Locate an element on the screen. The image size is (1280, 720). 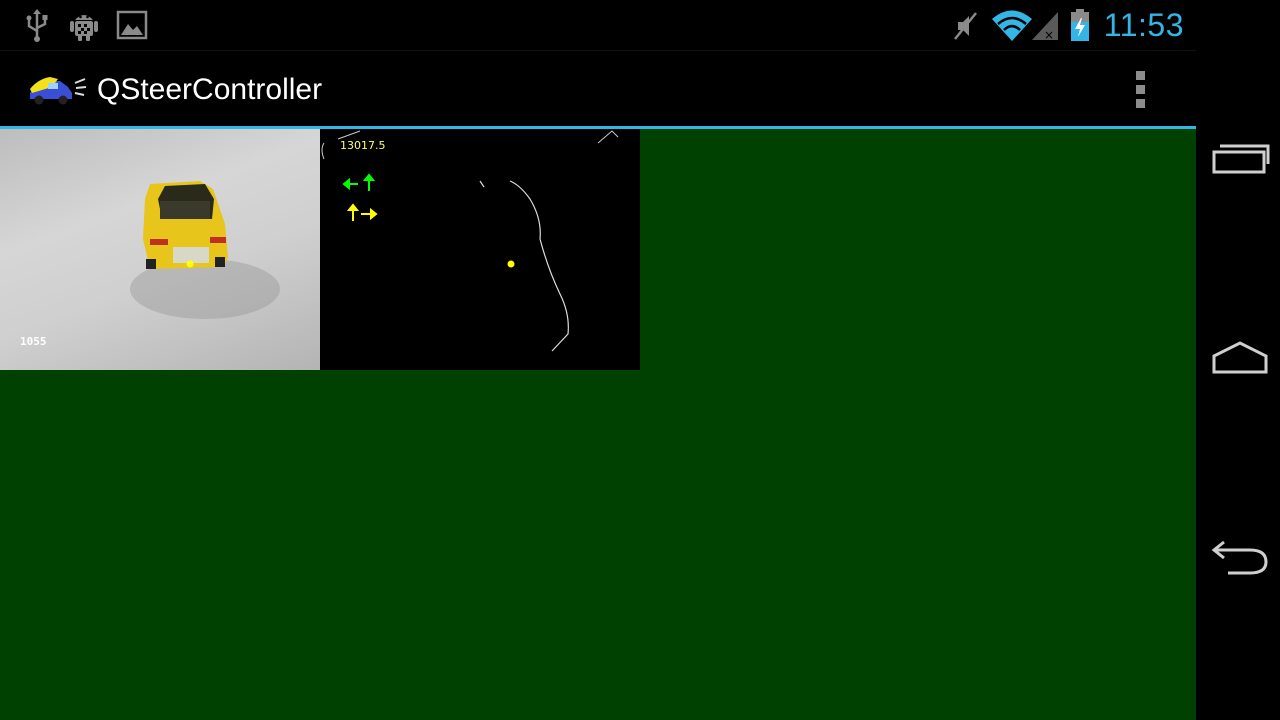
gallery-icon is located at coordinates (132, 27).